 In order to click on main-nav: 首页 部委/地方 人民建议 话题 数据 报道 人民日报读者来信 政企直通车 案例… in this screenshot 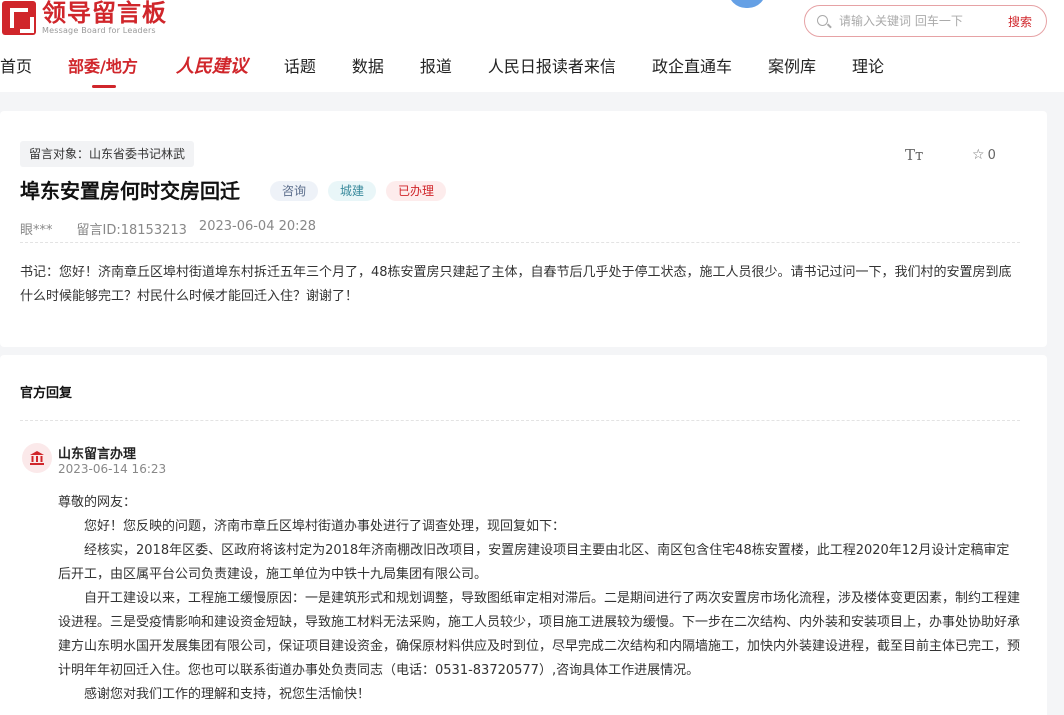, I will do `click(442, 70)`.